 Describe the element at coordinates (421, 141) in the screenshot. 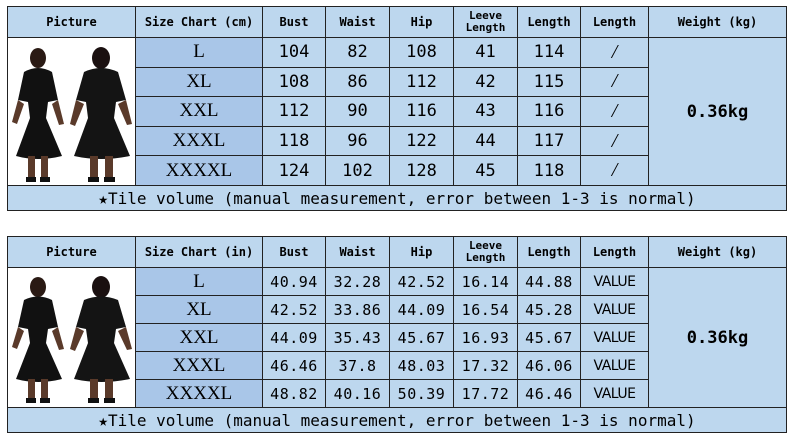

I see `hip-value: 122` at that location.